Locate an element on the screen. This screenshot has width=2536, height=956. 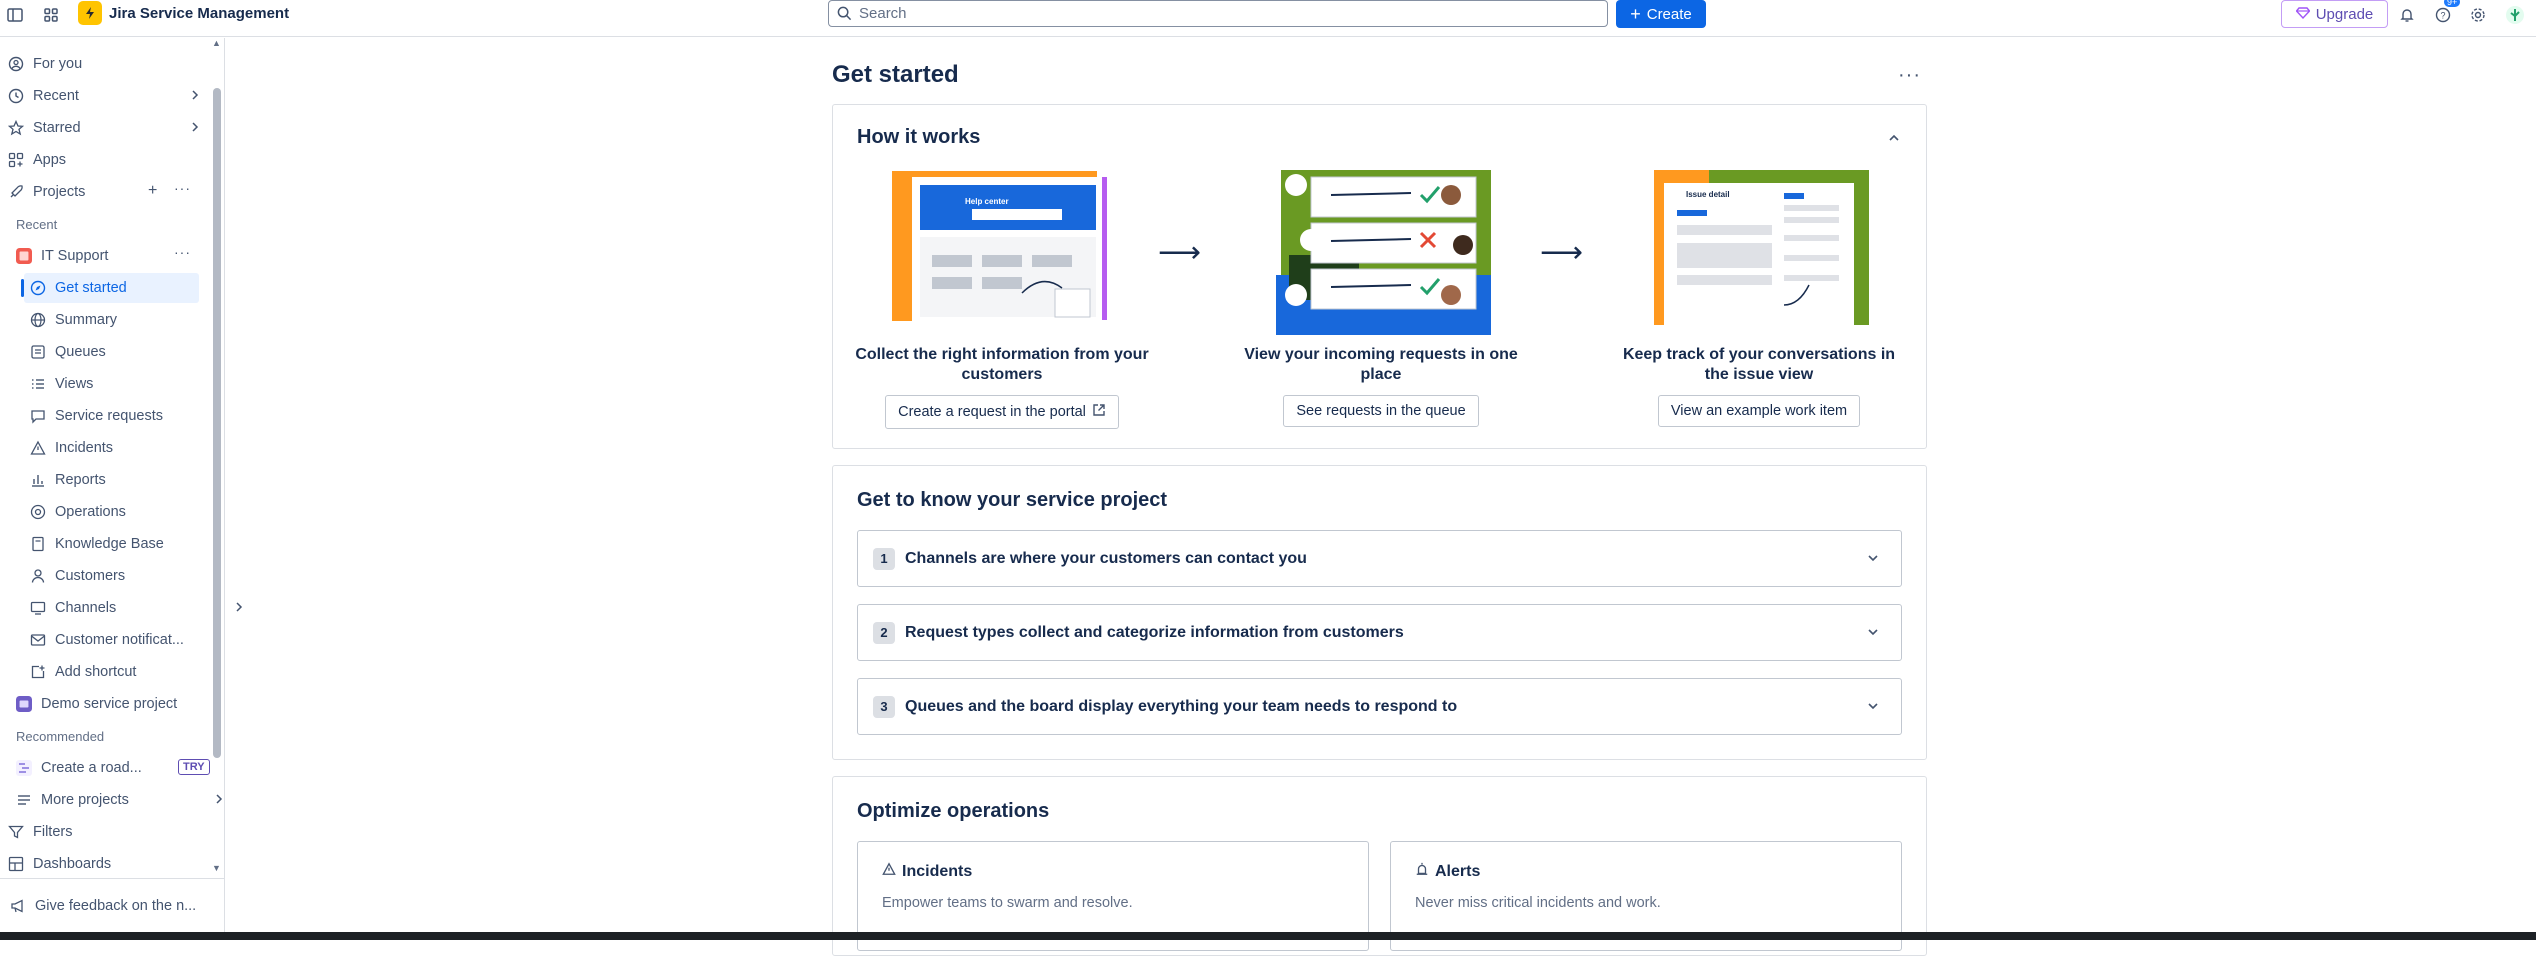
chevron-down-icon is located at coordinates (1873, 708).